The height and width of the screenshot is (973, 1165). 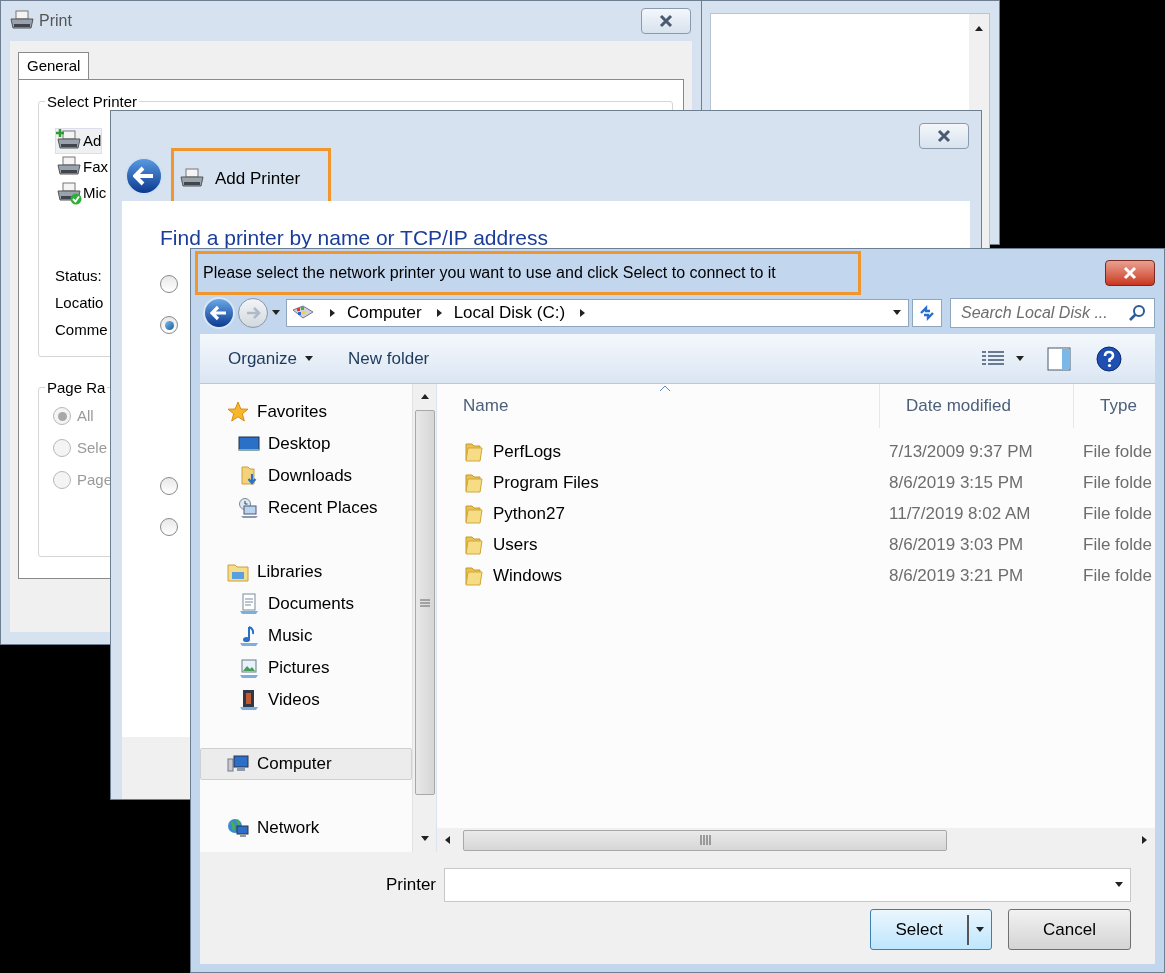 What do you see at coordinates (85, 415) in the screenshot?
I see `radio-label: All` at bounding box center [85, 415].